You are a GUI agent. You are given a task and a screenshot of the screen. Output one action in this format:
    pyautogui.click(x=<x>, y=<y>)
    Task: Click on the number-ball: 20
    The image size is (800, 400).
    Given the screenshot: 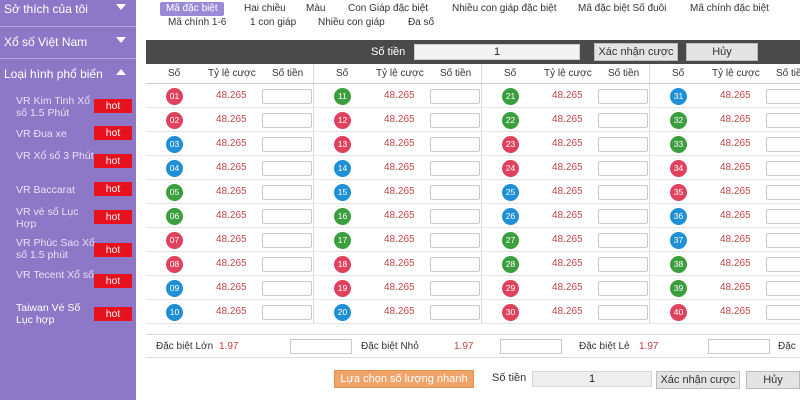 What is the action you would take?
    pyautogui.click(x=342, y=312)
    